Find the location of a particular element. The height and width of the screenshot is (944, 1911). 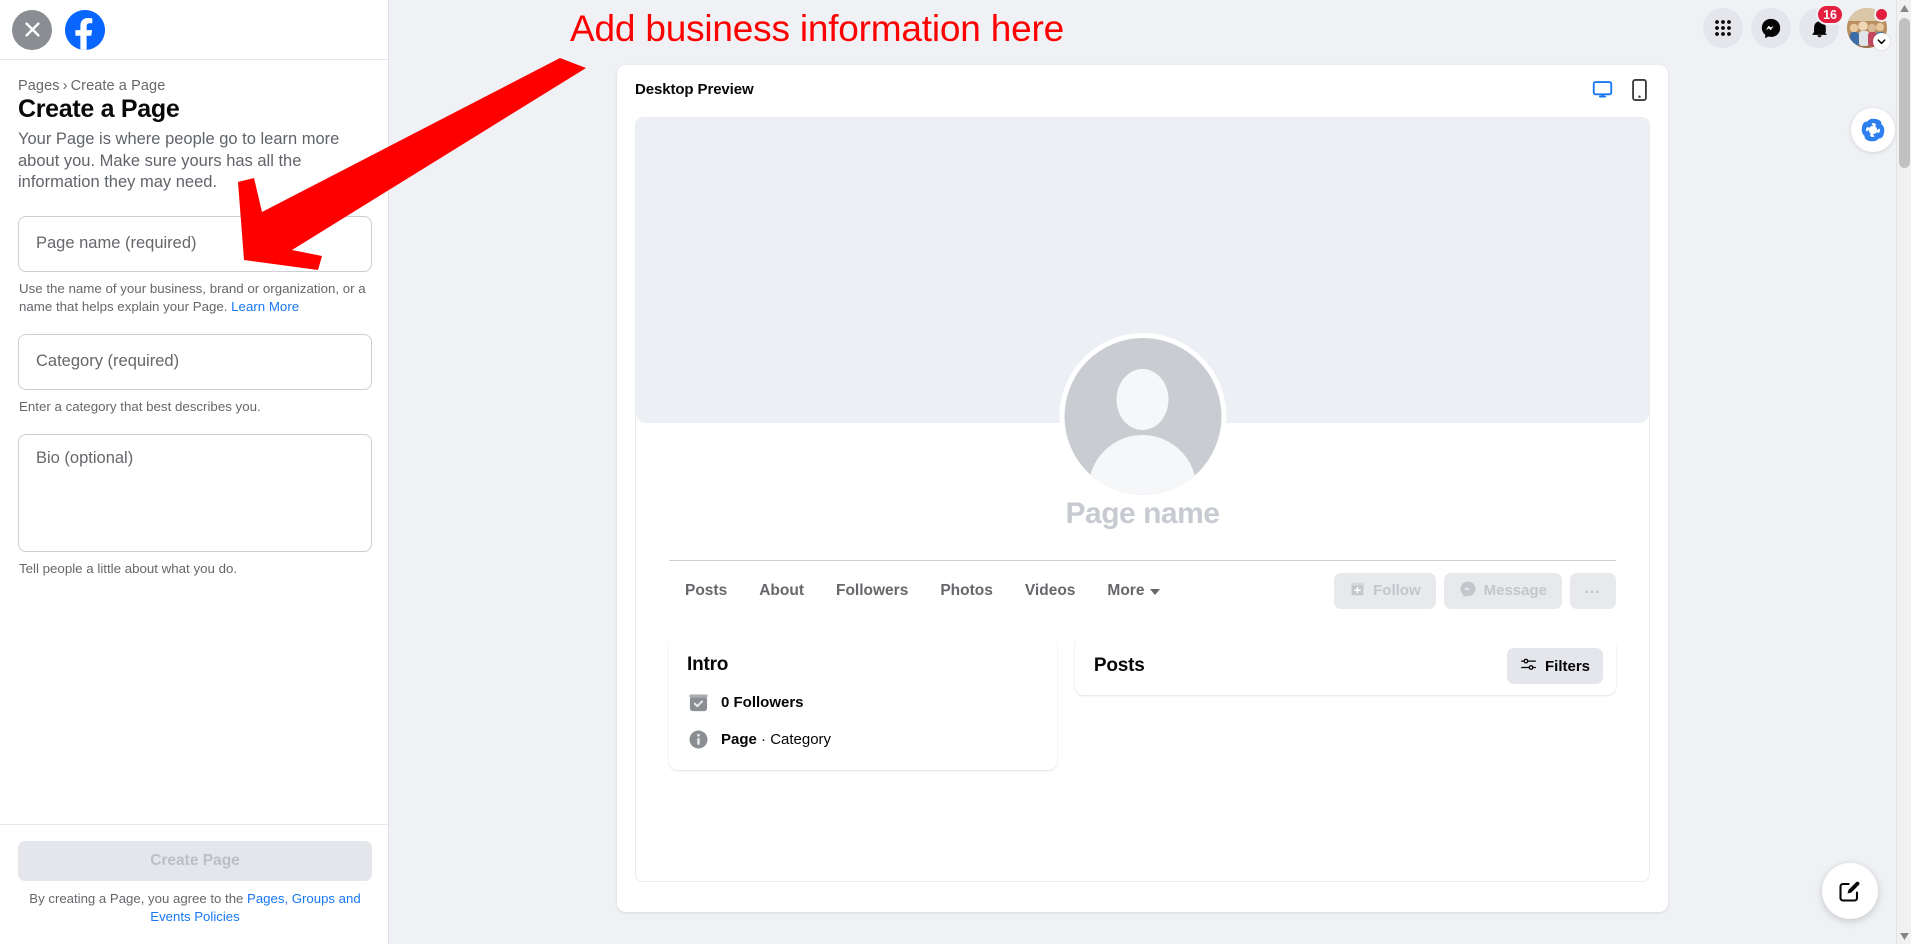

info-circle-icon is located at coordinates (698, 739).